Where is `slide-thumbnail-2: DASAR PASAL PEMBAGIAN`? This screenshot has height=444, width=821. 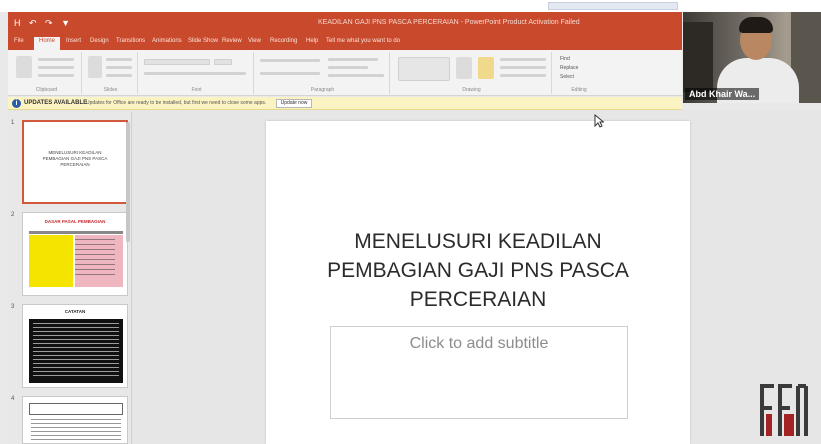
slide-thumbnail-2: DASAR PASAL PEMBAGIAN is located at coordinates (75, 254).